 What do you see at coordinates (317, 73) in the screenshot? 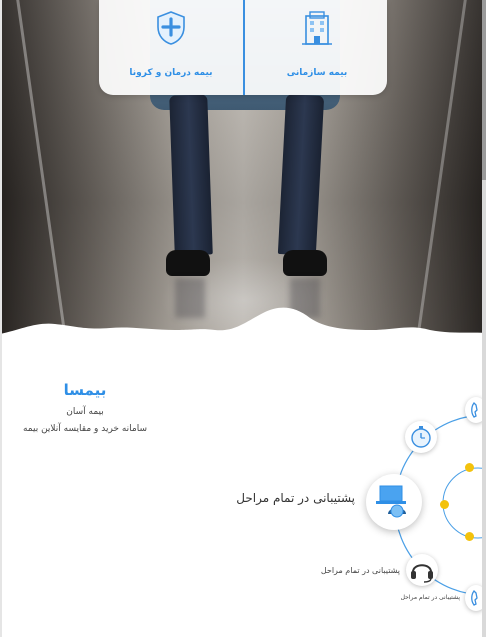
I see `organizational-insurance-label: بیمه سازمانی` at bounding box center [317, 73].